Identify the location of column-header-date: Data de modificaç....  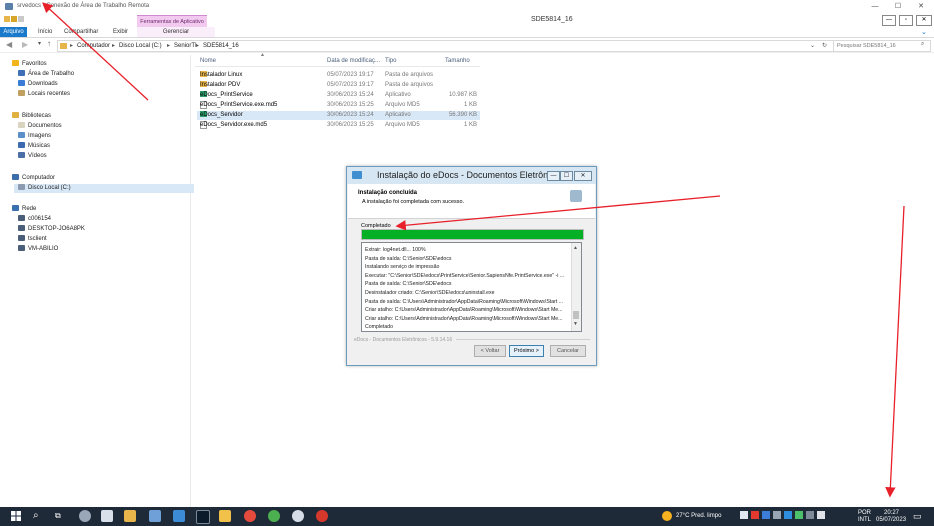
(353, 61).